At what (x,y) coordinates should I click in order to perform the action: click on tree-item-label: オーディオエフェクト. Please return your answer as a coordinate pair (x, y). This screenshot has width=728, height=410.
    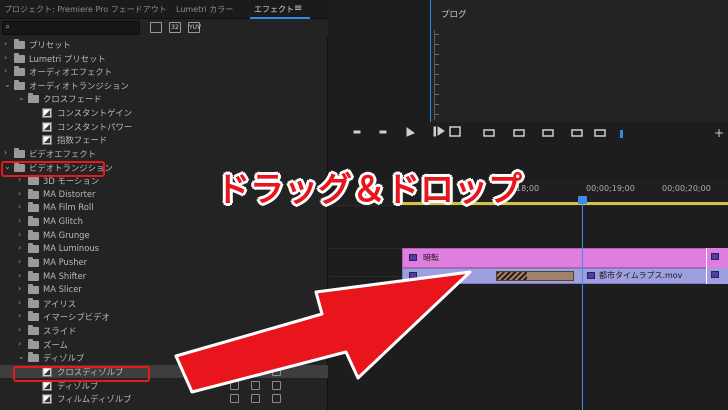
    Looking at the image, I should click on (71, 72).